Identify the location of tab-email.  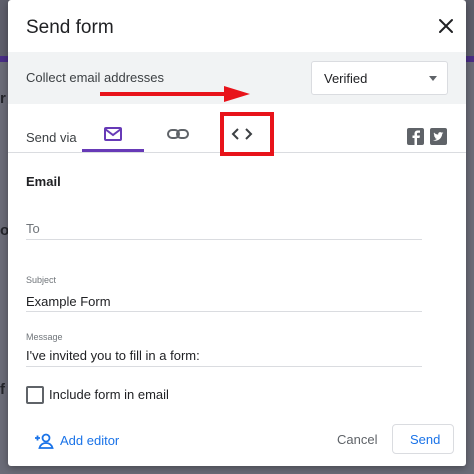
(113, 134).